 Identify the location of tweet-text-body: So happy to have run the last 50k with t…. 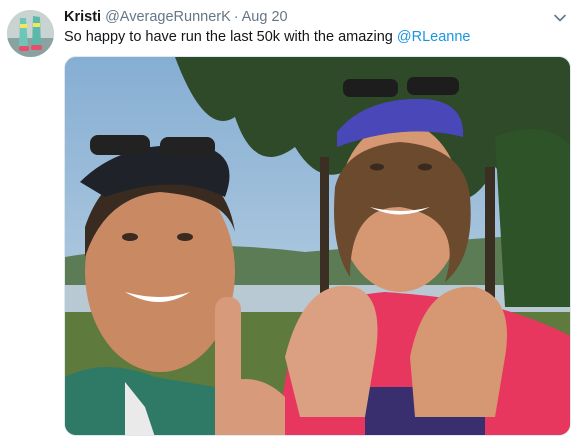
(230, 37).